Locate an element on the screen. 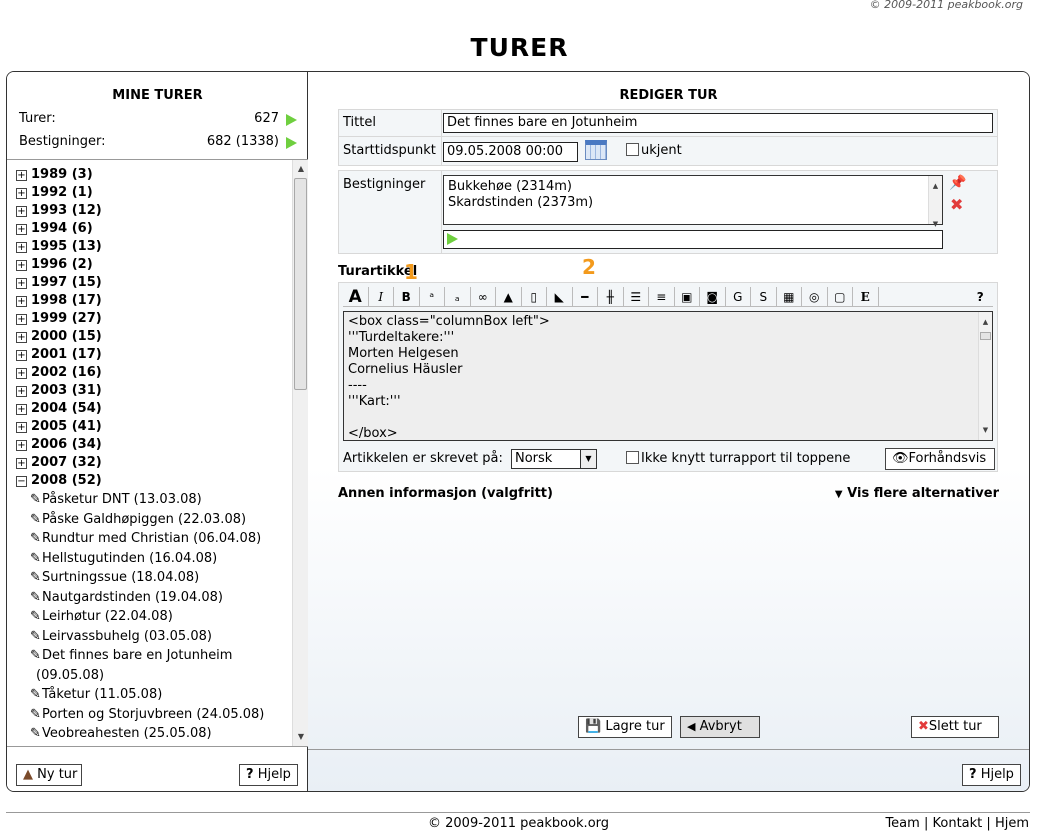 The width and height of the screenshot is (1039, 835). horizontal-rule-icon: ━ is located at coordinates (585, 297).